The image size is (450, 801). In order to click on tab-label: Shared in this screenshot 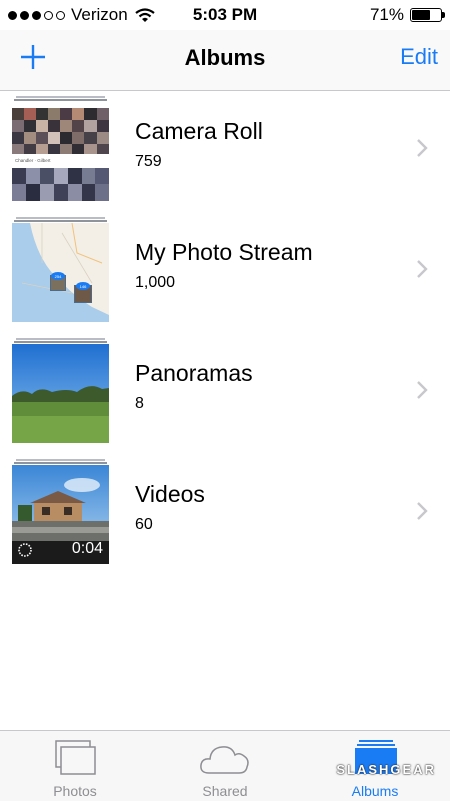, I will do `click(225, 791)`.